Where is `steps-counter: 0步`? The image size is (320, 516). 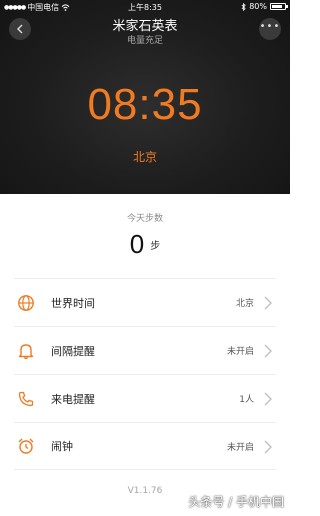 steps-counter: 0步 is located at coordinates (145, 244).